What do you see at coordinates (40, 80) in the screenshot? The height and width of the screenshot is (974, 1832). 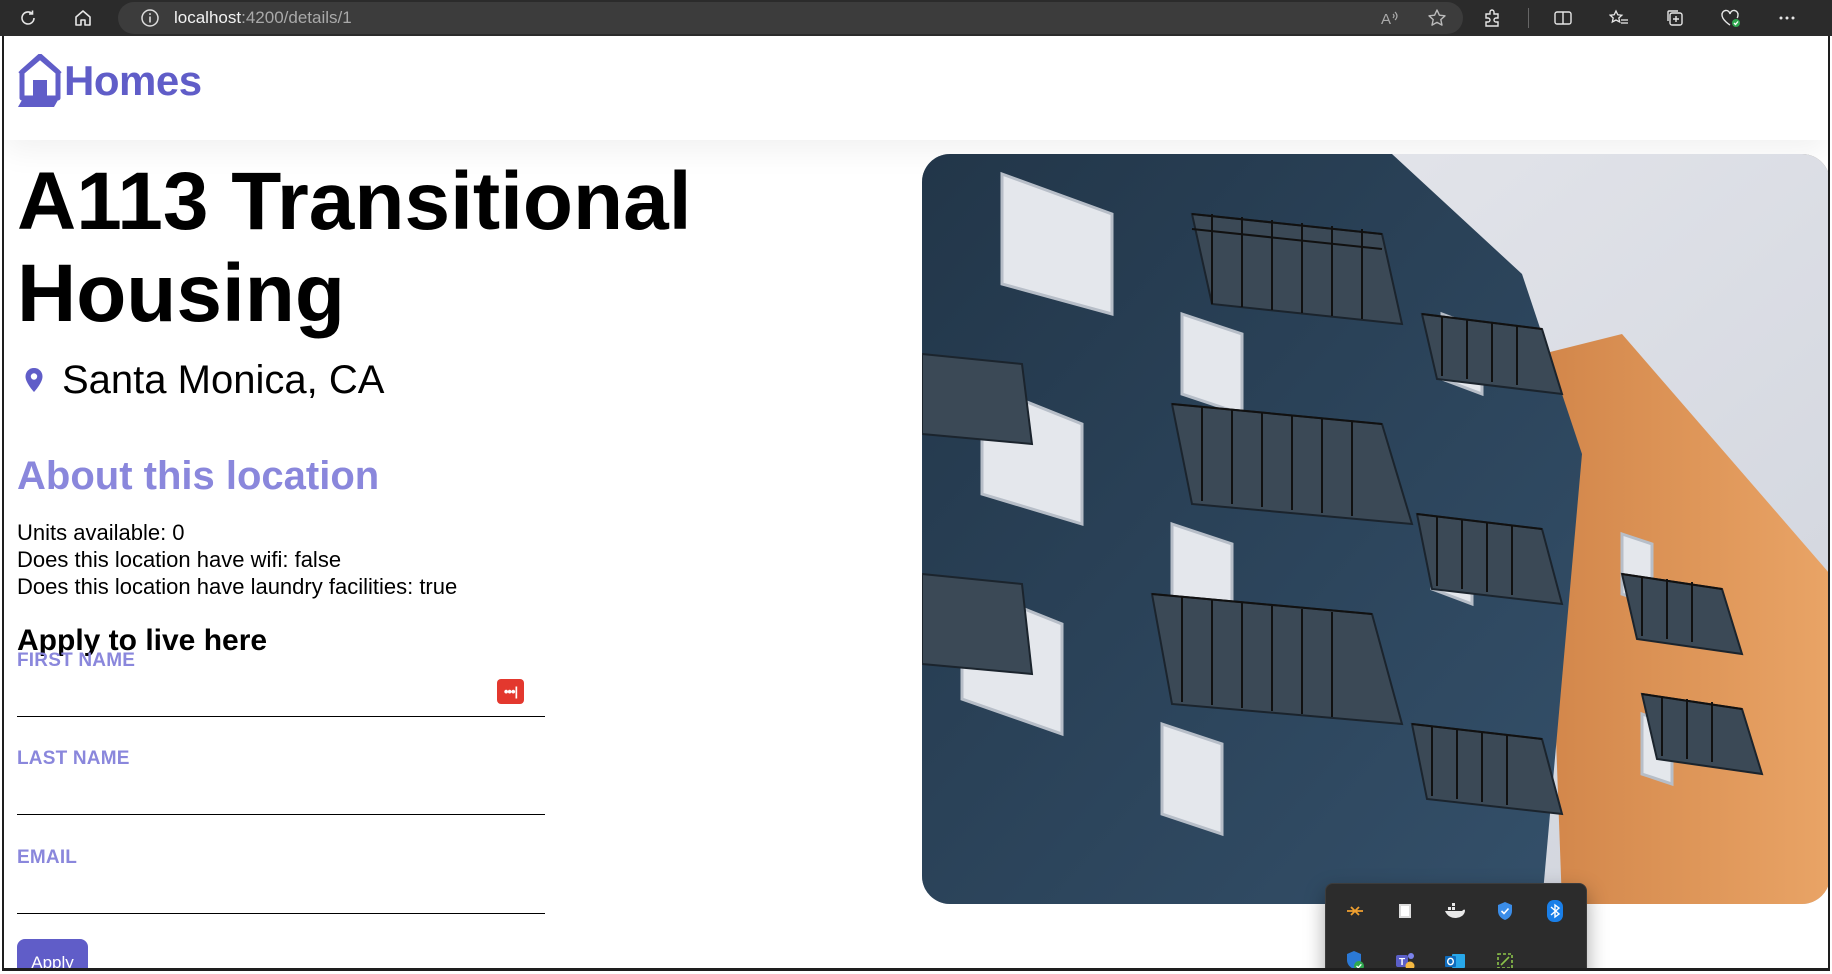 I see `house-logo-icon` at bounding box center [40, 80].